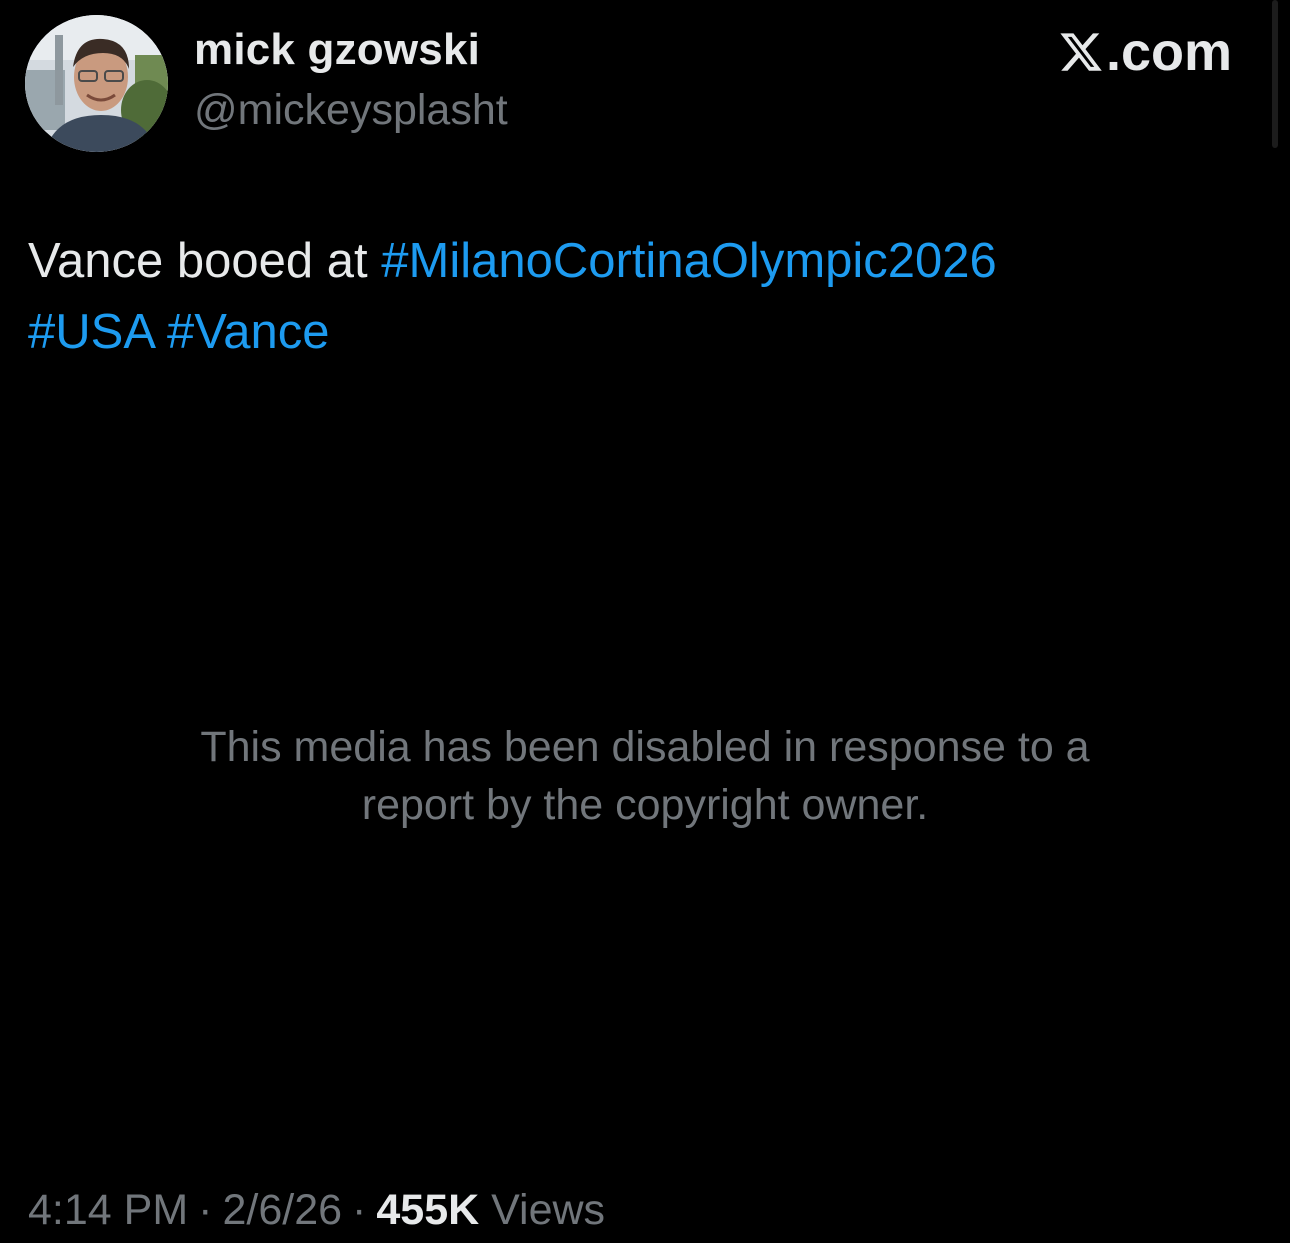 The height and width of the screenshot is (1243, 1290). Describe the element at coordinates (645, 805) in the screenshot. I see `media-notice-line-2: report by the copyright owner.` at that location.